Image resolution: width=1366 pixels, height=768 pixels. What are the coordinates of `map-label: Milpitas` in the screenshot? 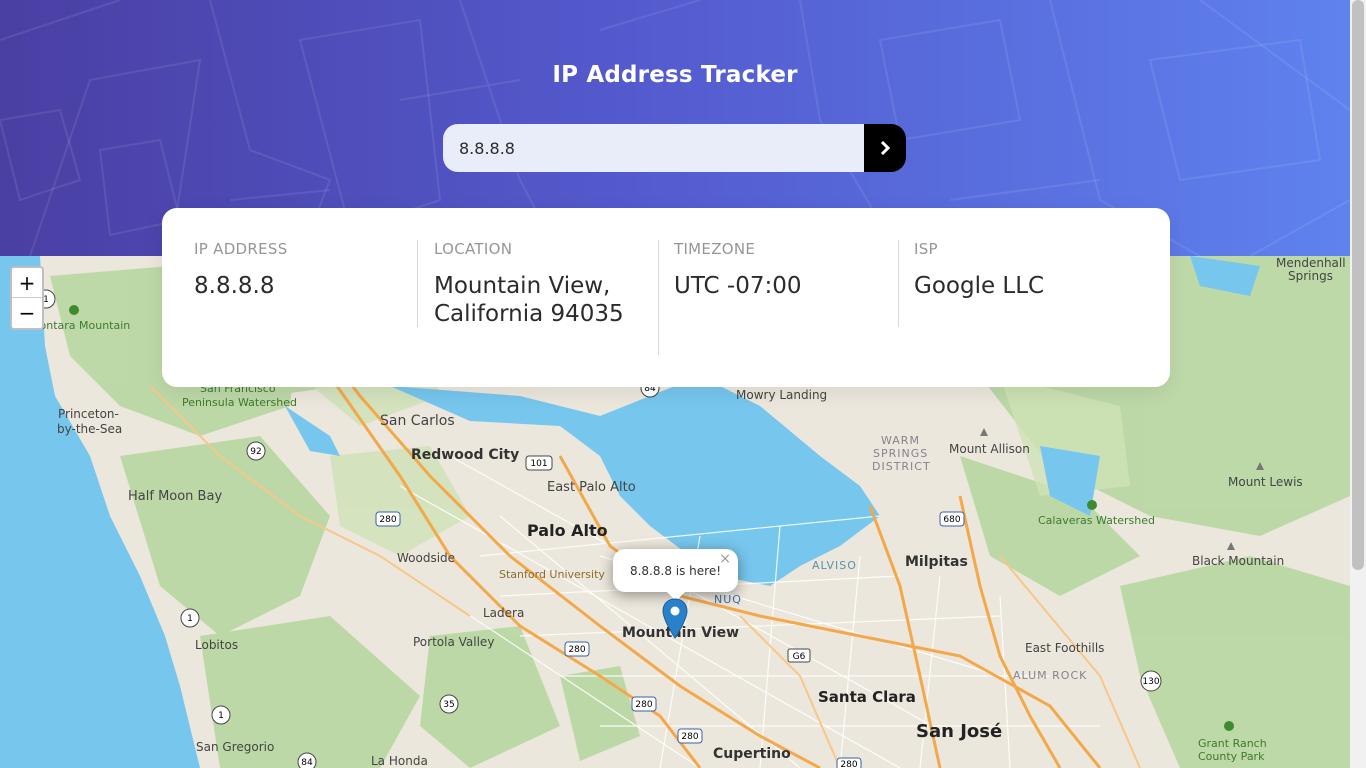 It's located at (936, 562).